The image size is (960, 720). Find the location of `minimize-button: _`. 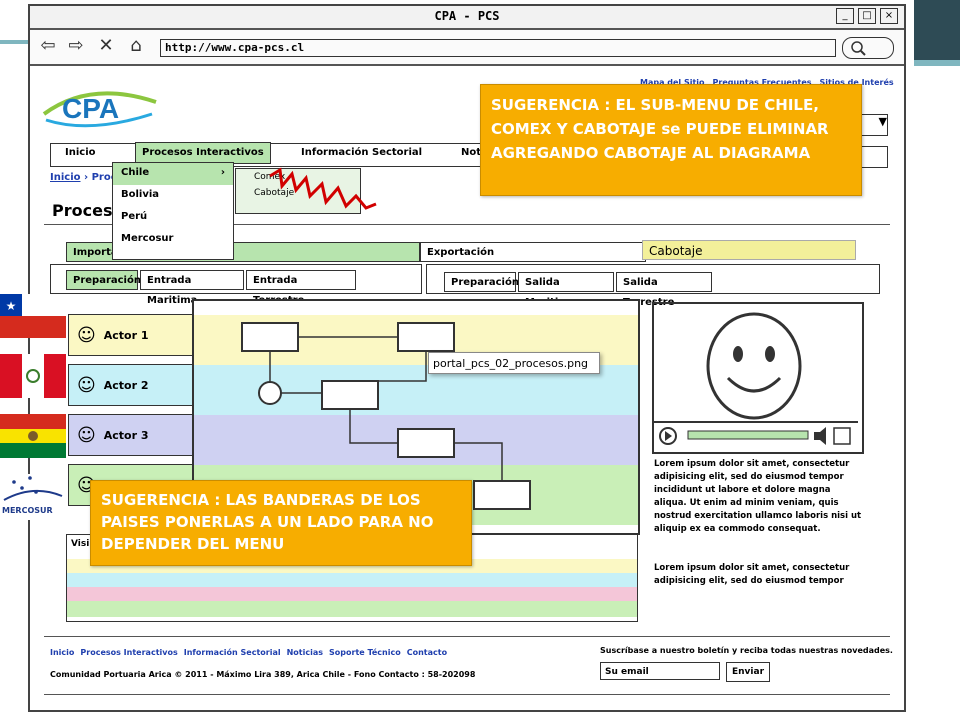

minimize-button: _ is located at coordinates (845, 16).